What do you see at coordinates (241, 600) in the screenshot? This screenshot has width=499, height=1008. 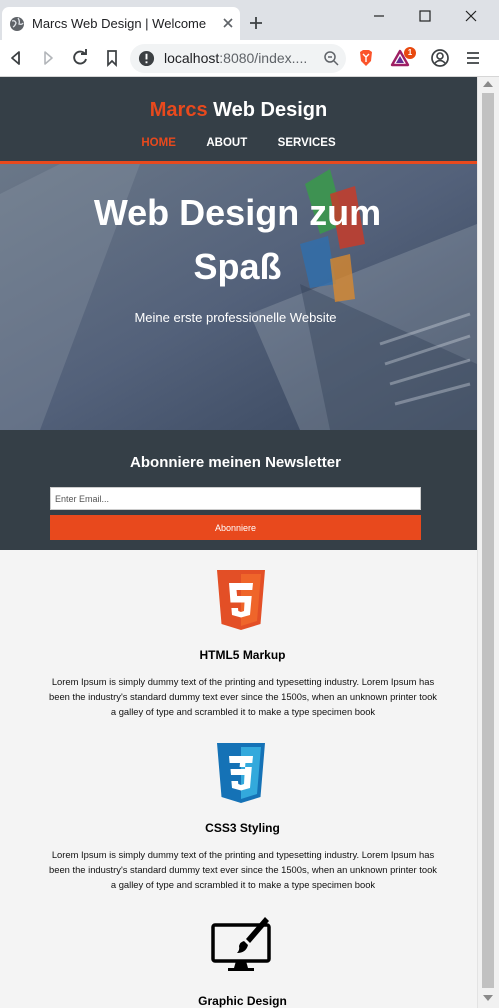 I see `html5-logo-icon` at bounding box center [241, 600].